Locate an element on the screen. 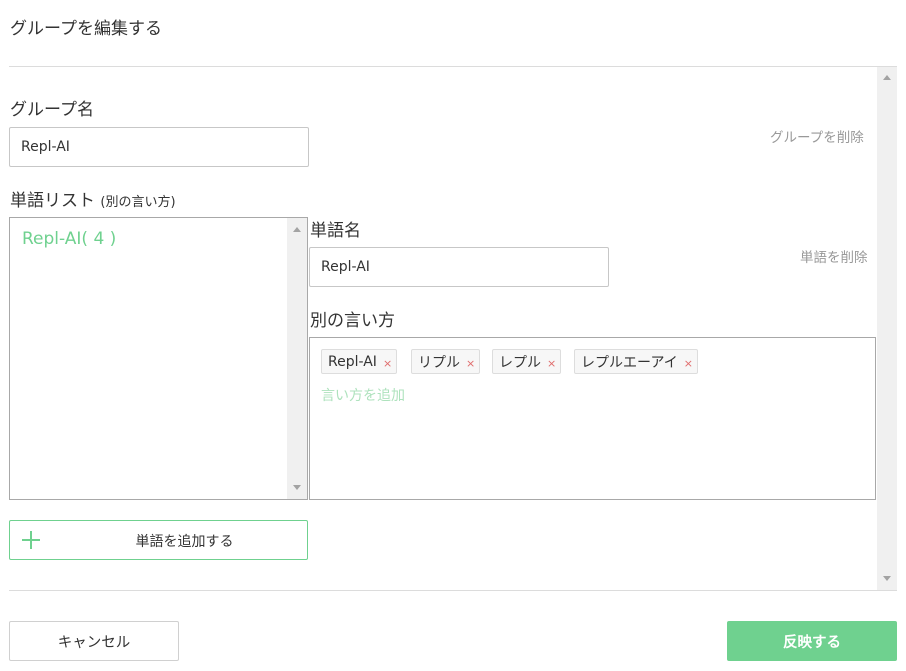  alternative-tag: レプルエーアイ × is located at coordinates (636, 361).